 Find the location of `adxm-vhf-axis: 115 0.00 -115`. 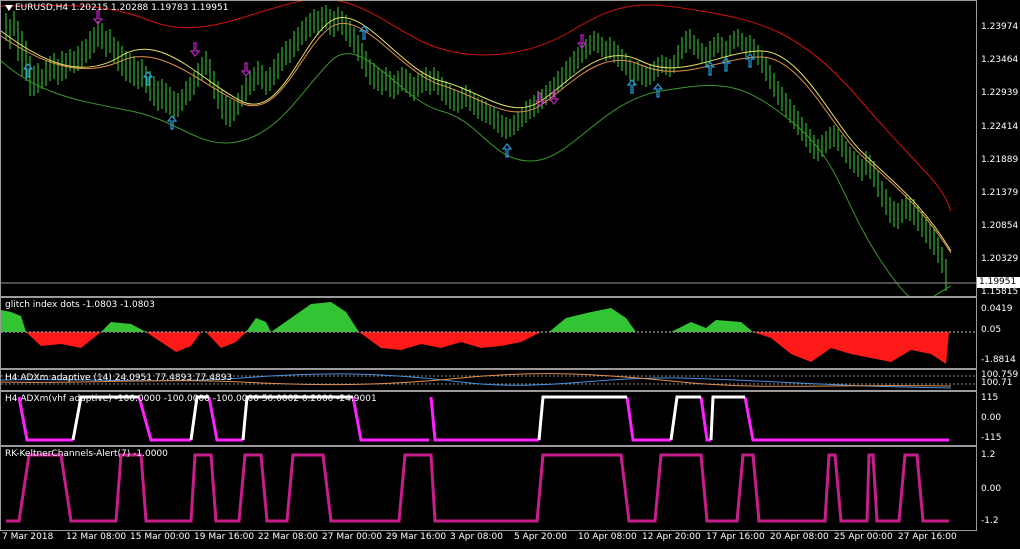

adxm-vhf-axis: 115 0.00 -115 is located at coordinates (998, 418).